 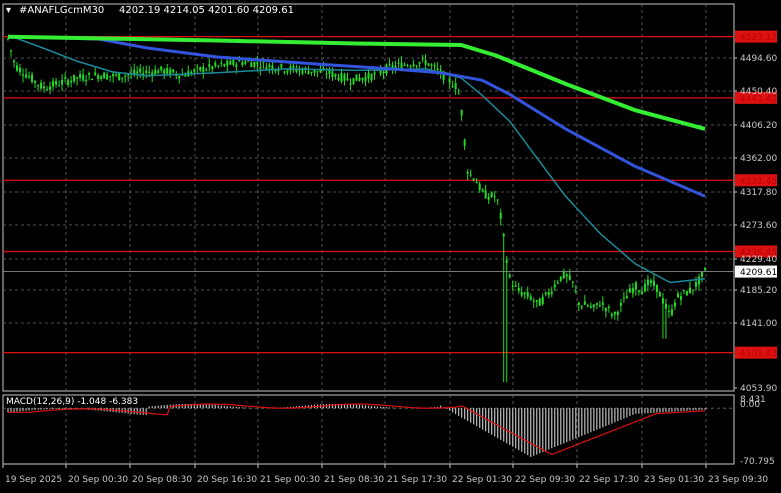 What do you see at coordinates (758, 389) in the screenshot?
I see `y-tick-label: 4053.90` at bounding box center [758, 389].